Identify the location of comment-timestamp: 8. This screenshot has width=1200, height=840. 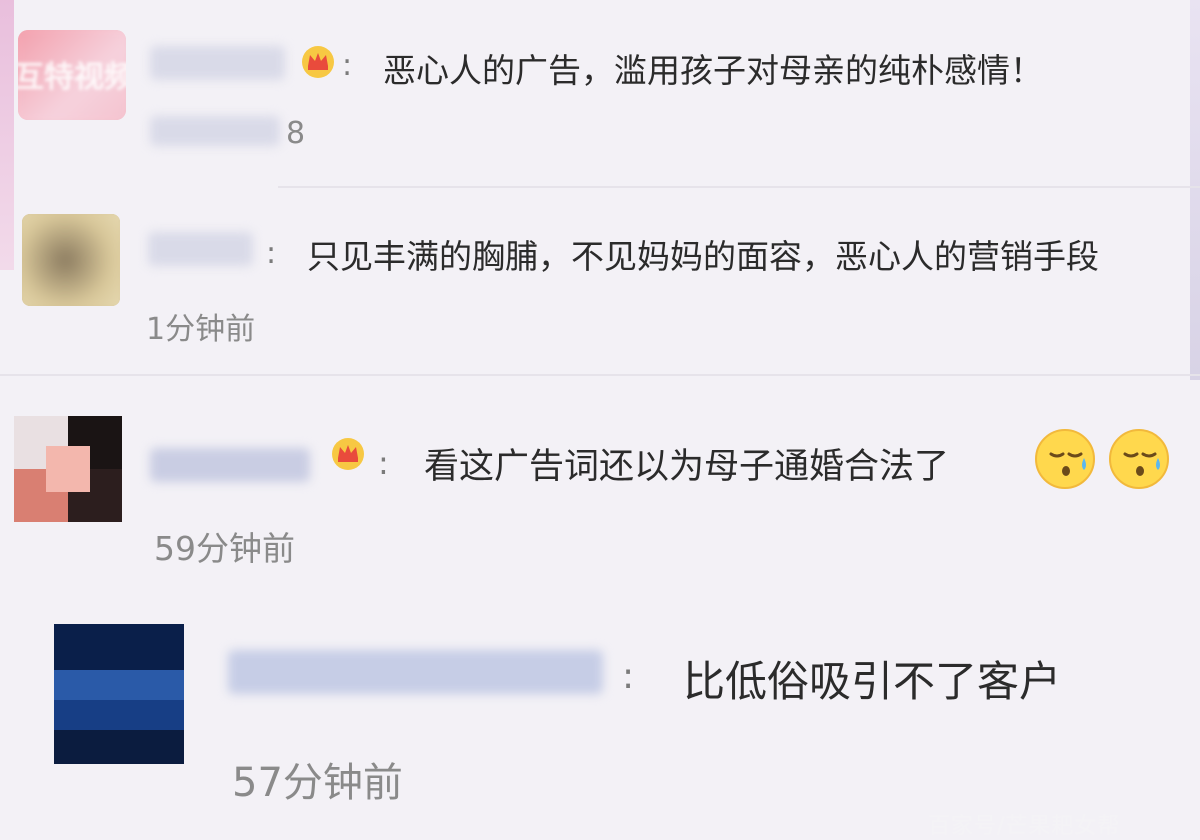
(296, 133).